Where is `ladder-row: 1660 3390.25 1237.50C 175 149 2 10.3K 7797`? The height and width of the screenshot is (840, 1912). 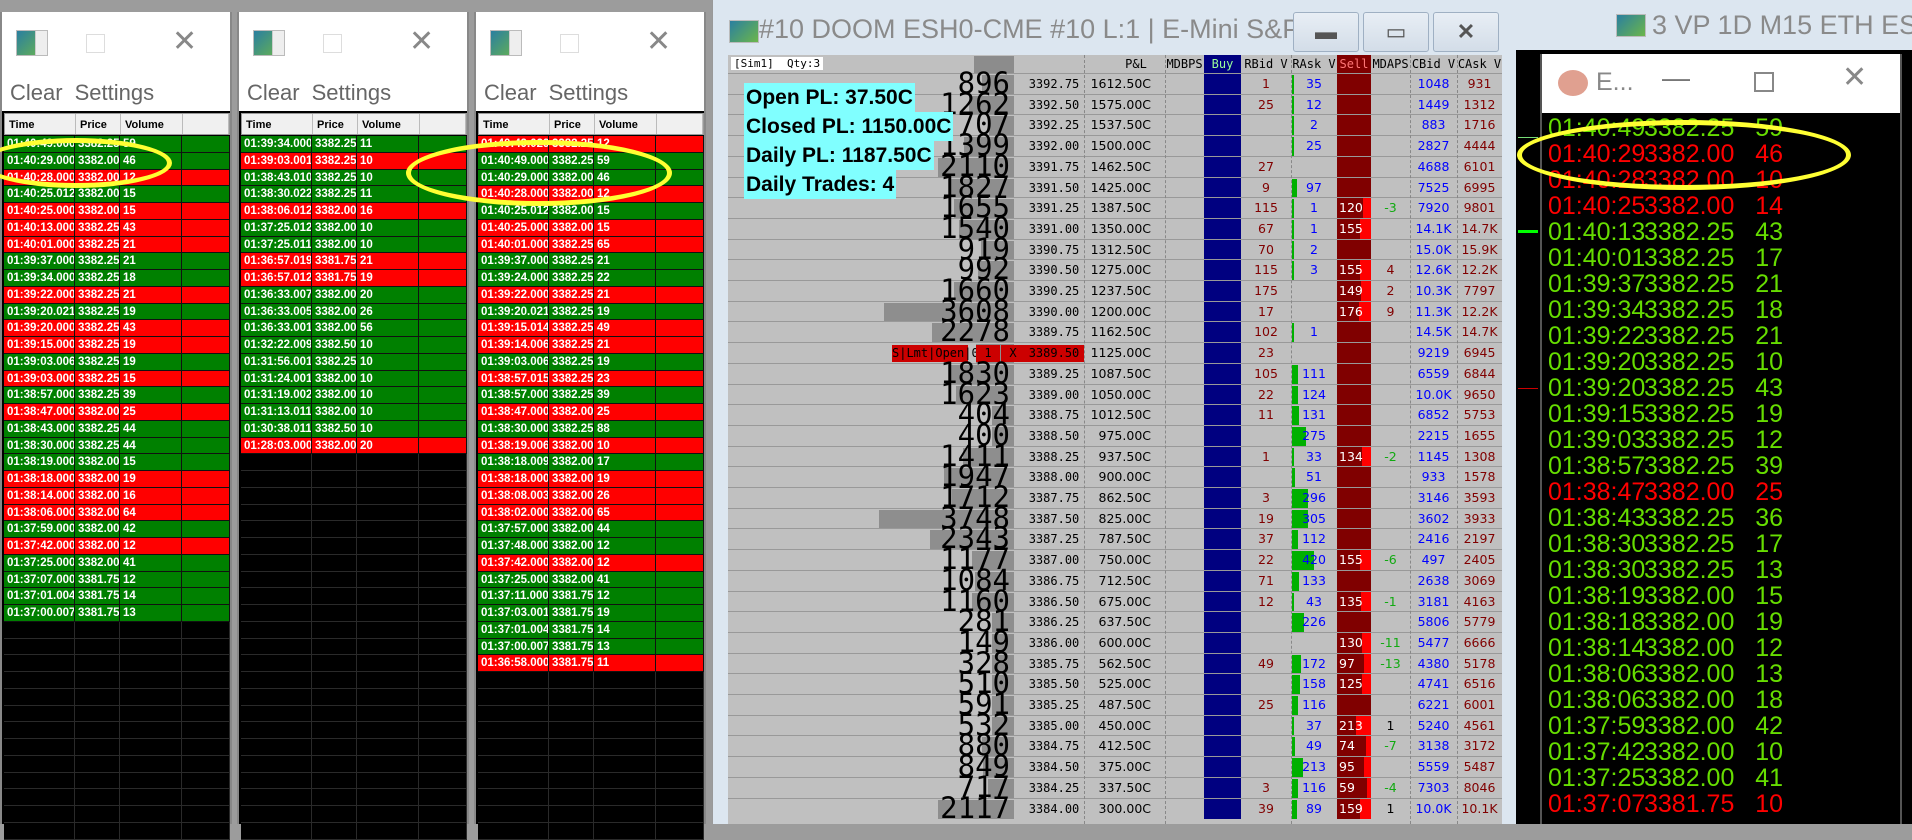 ladder-row: 1660 3390.25 1237.50C 175 149 2 10.3K 7797 is located at coordinates (1115, 290).